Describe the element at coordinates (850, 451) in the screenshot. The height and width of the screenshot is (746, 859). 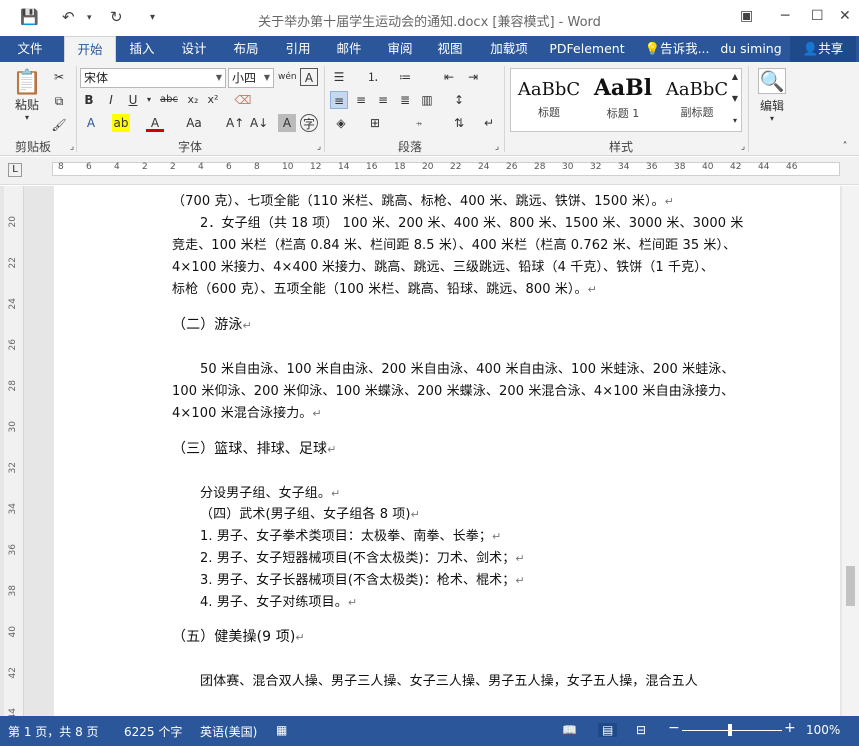
I see `vertical-scrollbar` at that location.